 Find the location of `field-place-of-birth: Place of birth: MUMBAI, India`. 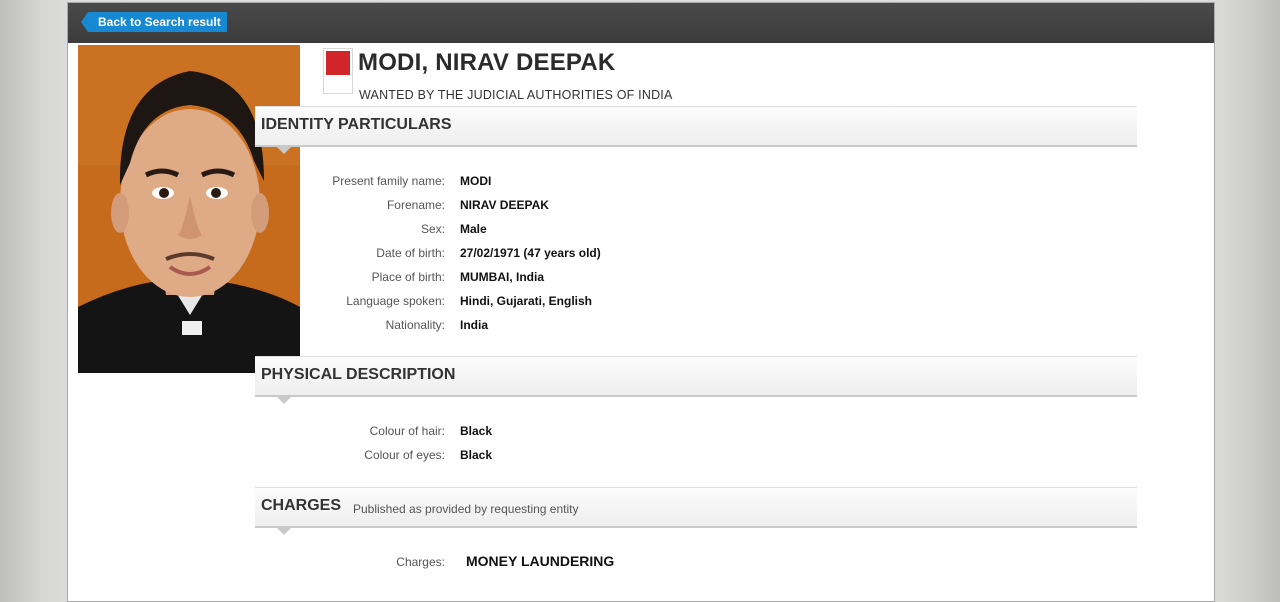

field-place-of-birth: Place of birth: MUMBAI, India is located at coordinates (555, 280).